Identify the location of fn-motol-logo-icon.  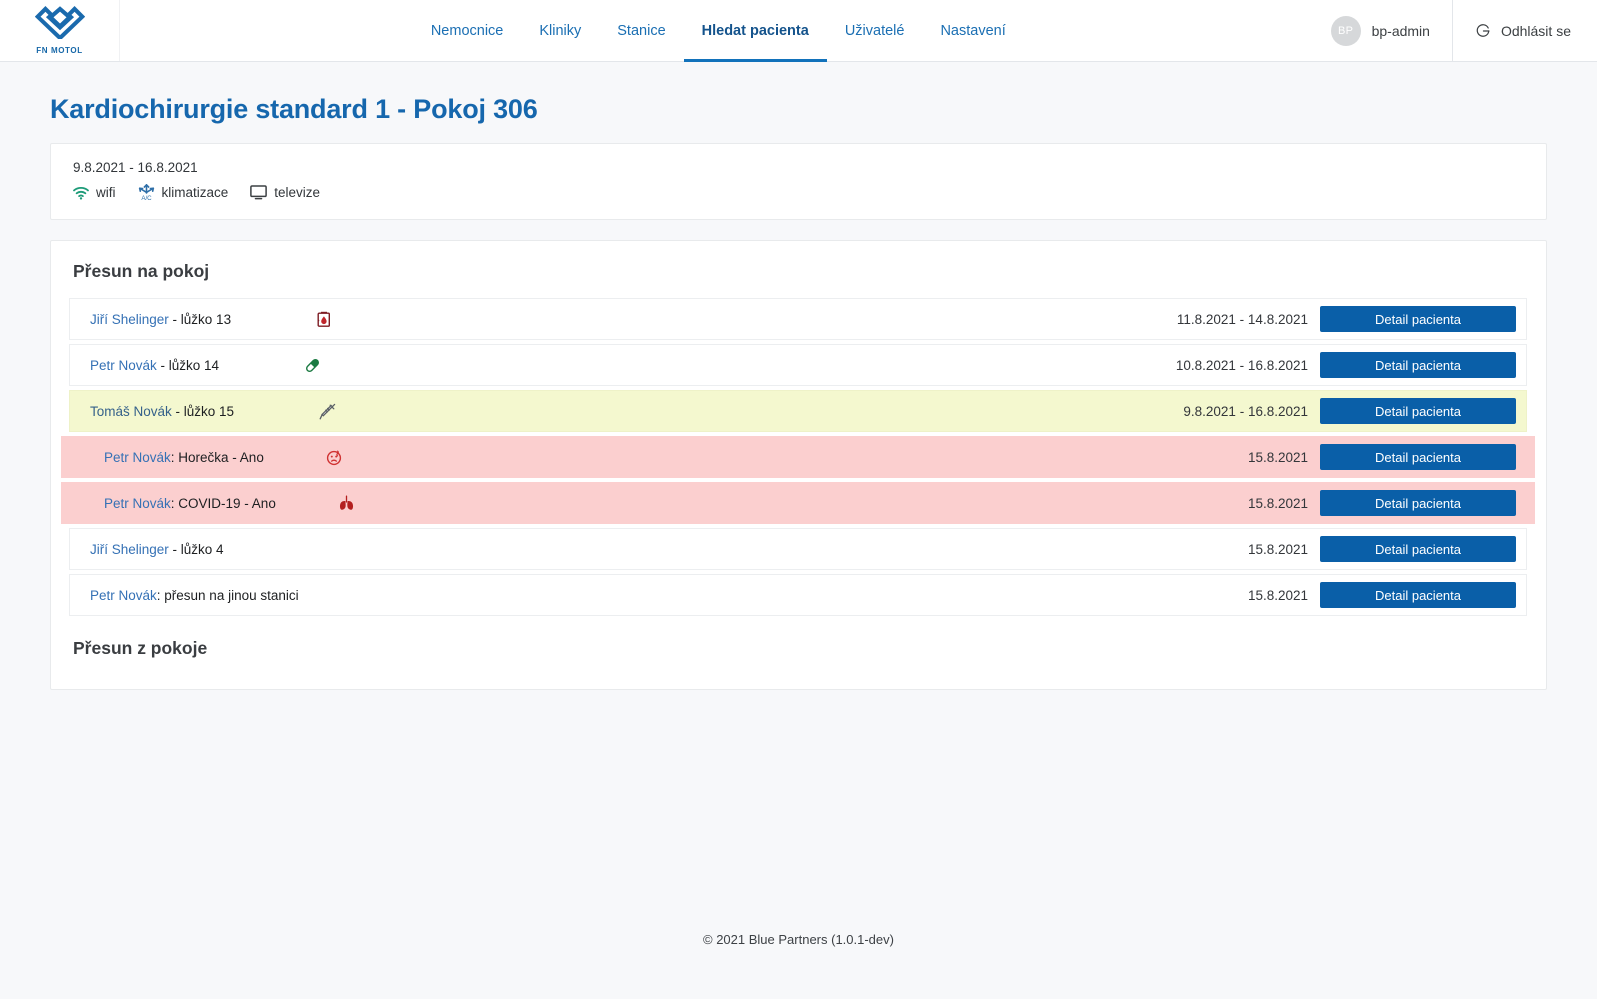
(59, 25).